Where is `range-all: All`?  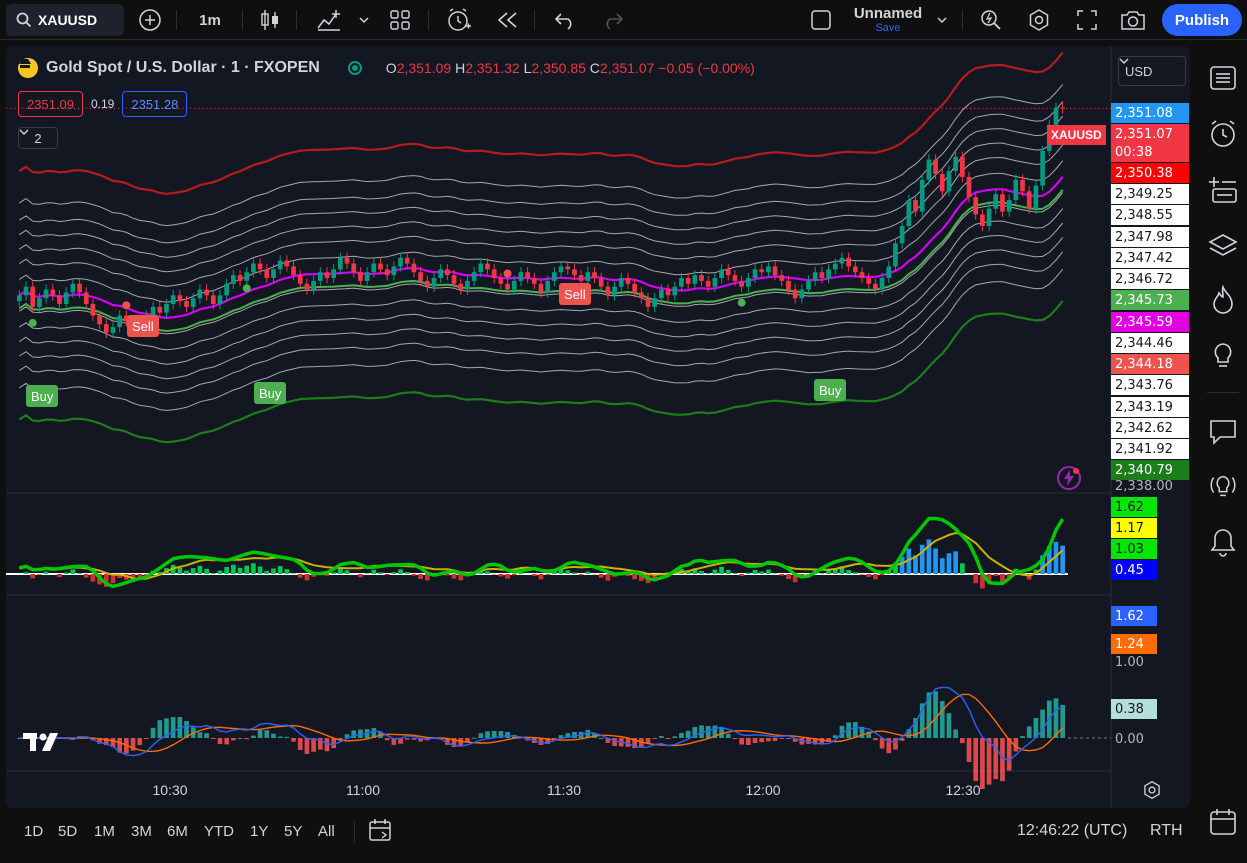 range-all: All is located at coordinates (326, 831).